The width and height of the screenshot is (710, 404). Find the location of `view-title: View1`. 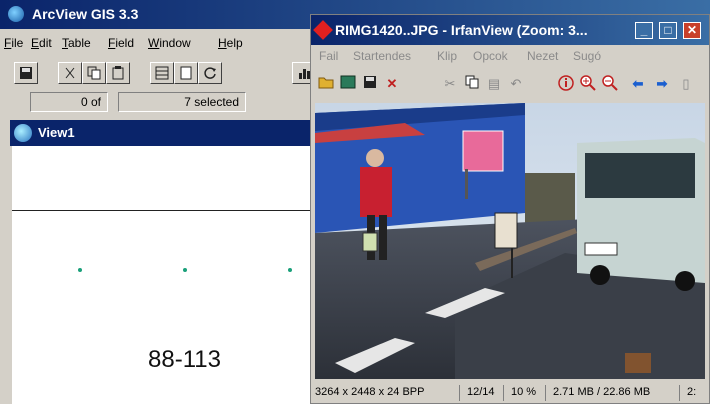

view-title: View1 is located at coordinates (56, 132).